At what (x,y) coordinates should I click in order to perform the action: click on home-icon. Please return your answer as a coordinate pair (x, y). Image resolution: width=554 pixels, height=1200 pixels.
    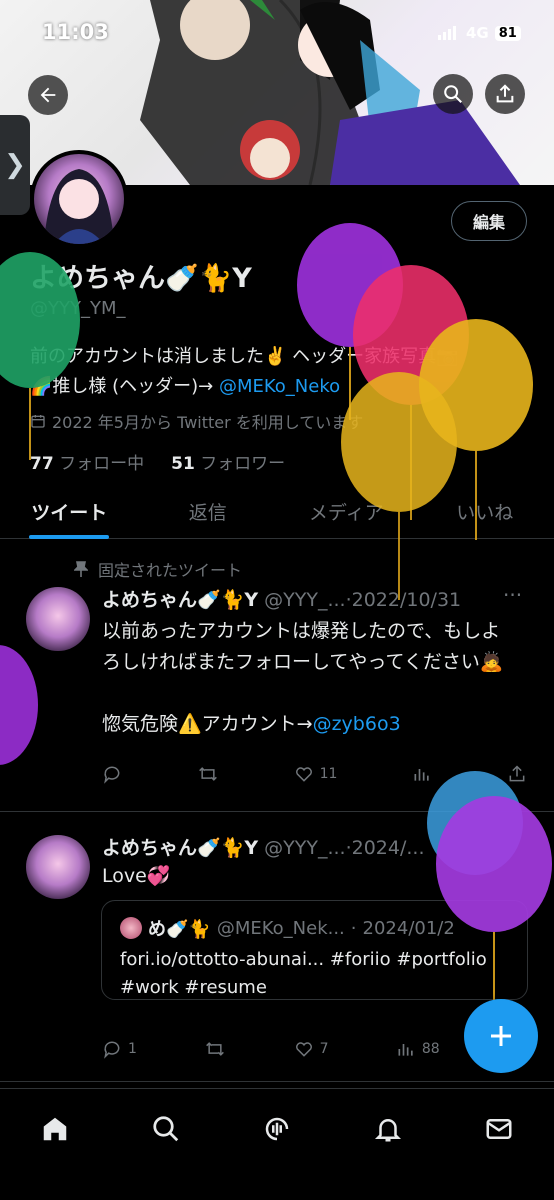
    Looking at the image, I should click on (55, 1129).